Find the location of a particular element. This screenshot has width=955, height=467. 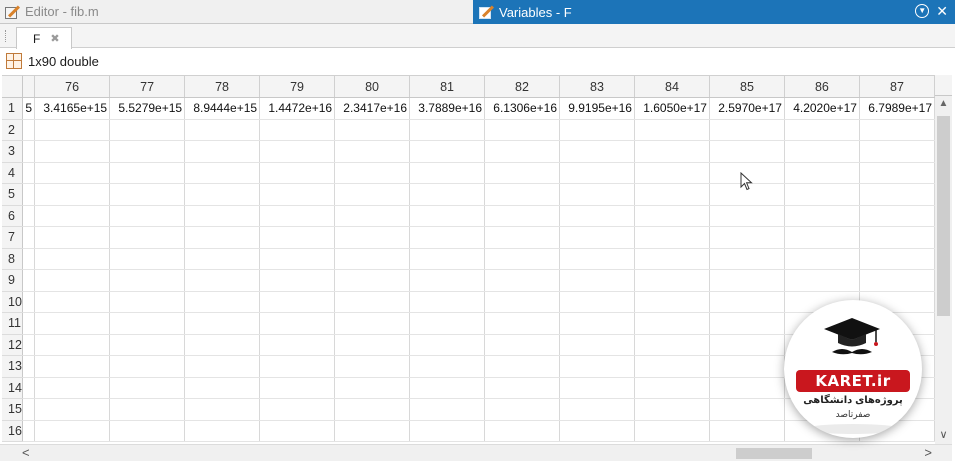

grid-corner is located at coordinates (13, 87).